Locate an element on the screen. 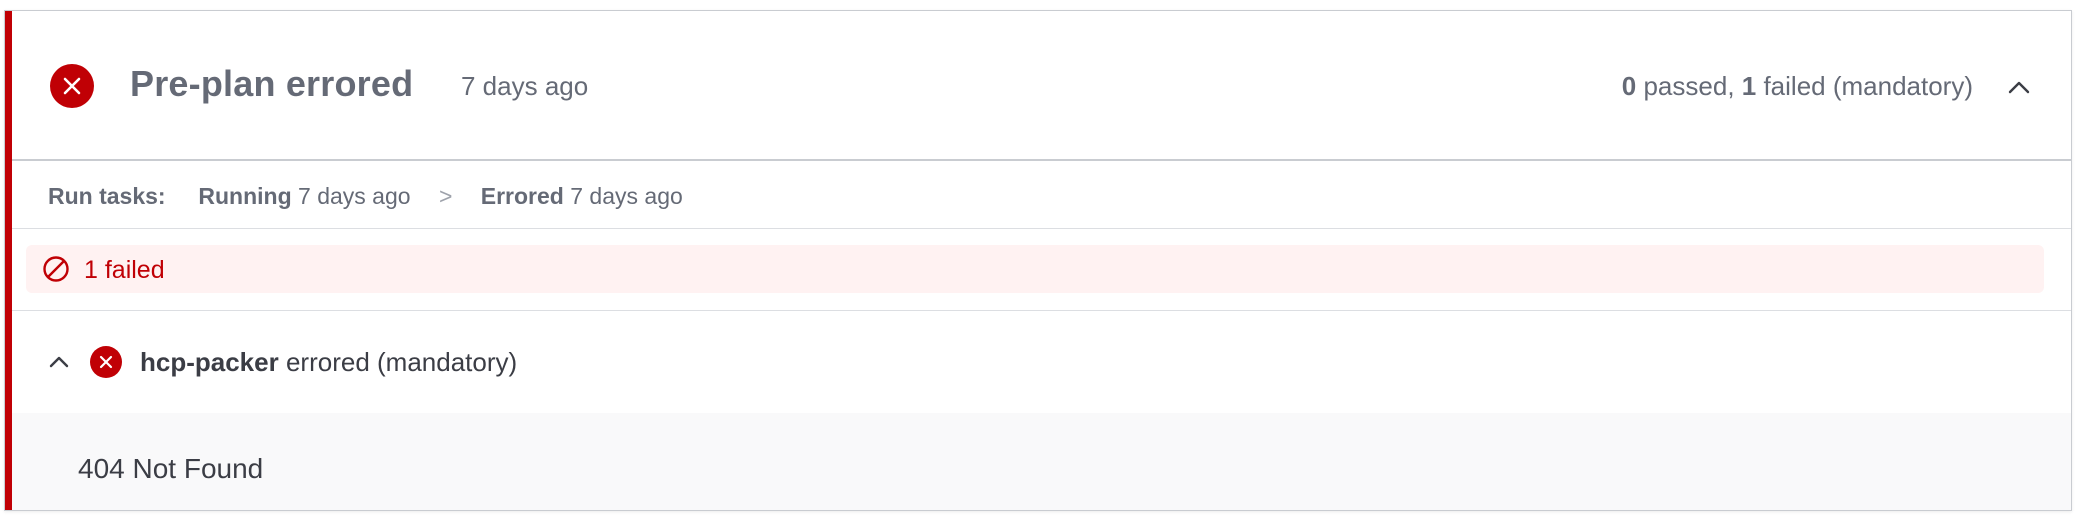 The width and height of the screenshot is (2078, 518). task-output-text: 404 Not Found is located at coordinates (171, 468).